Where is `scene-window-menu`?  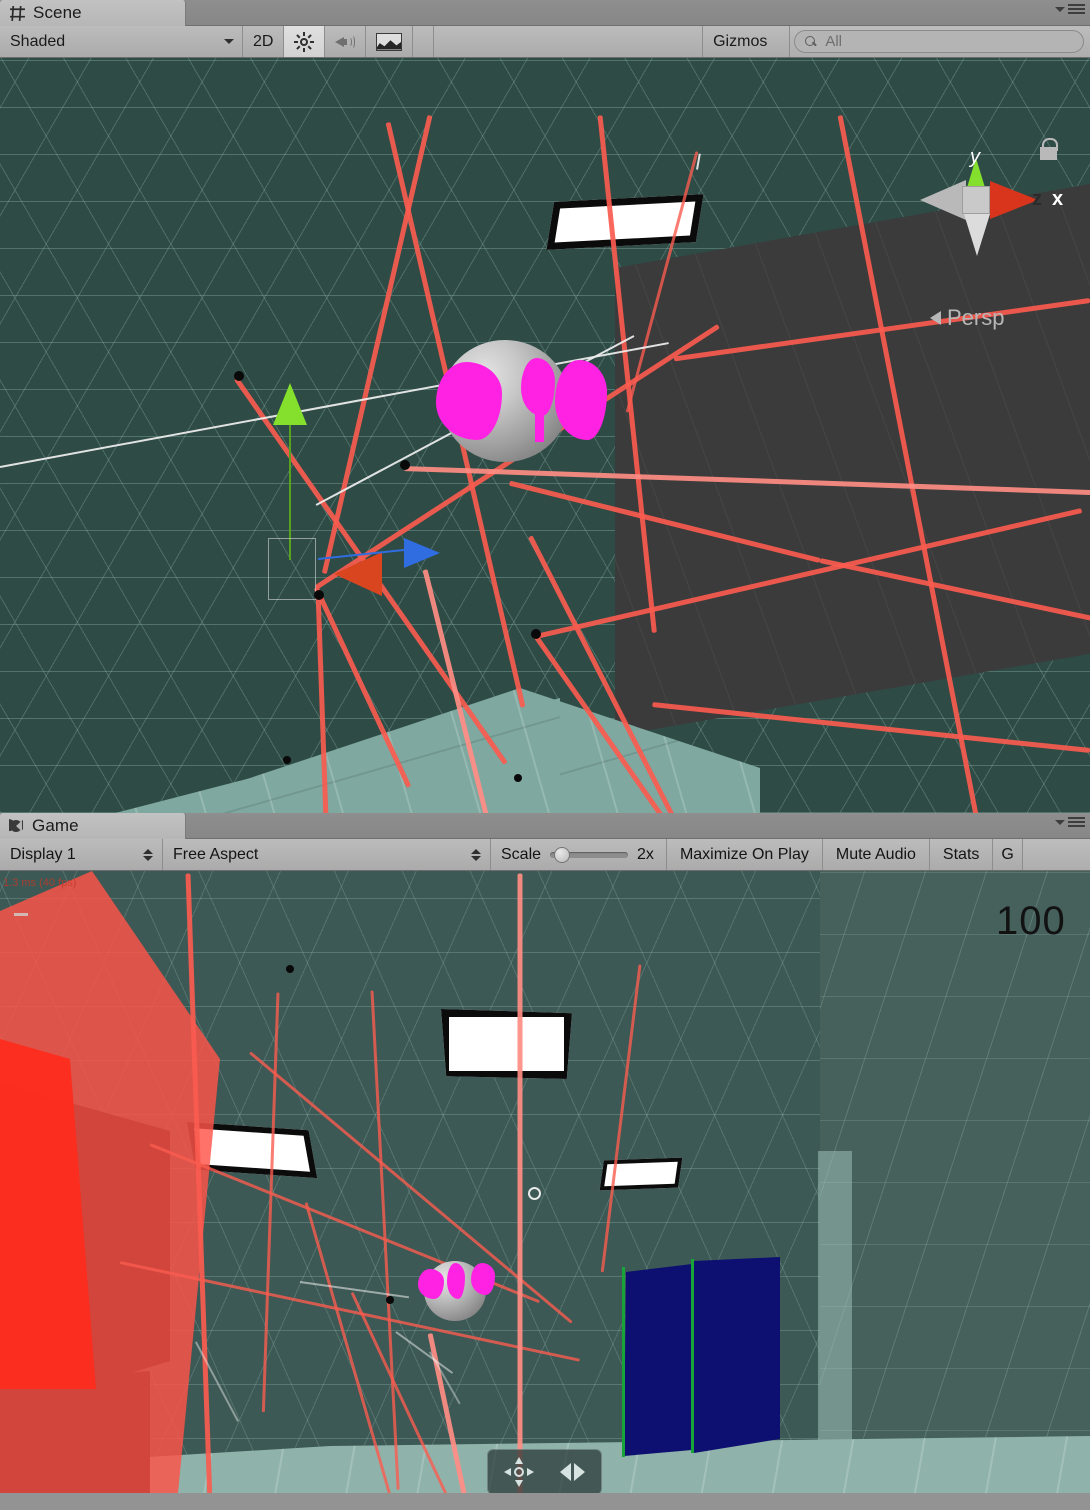
scene-window-menu is located at coordinates (1070, 9).